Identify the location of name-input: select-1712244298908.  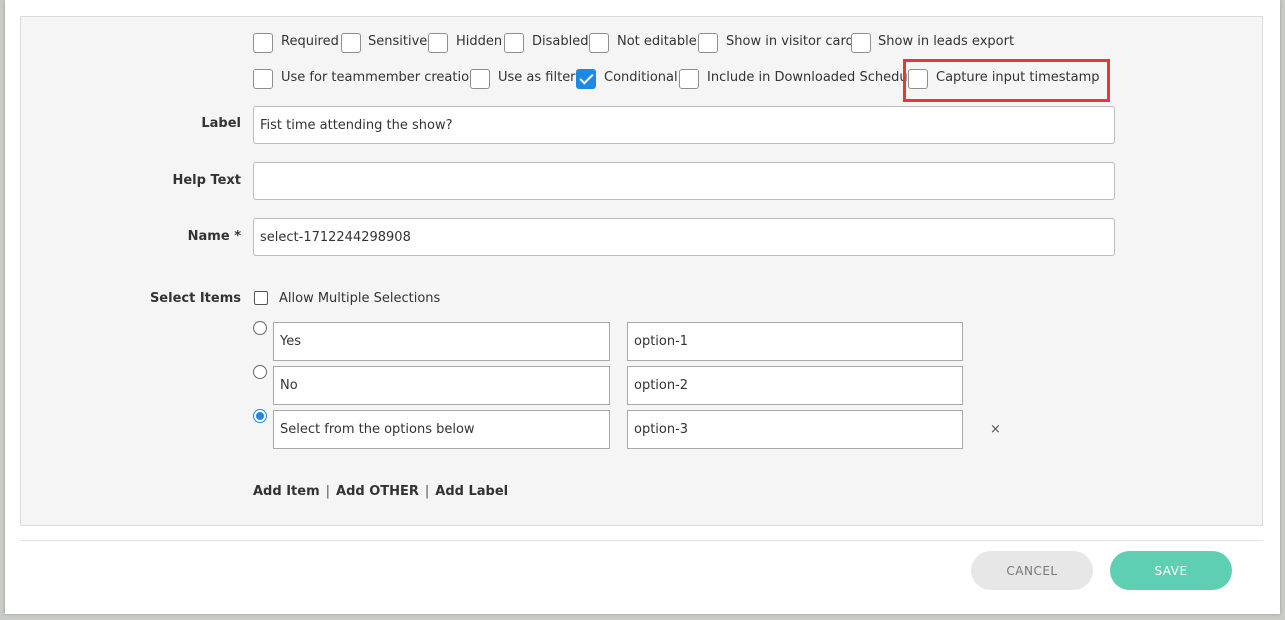
(684, 237).